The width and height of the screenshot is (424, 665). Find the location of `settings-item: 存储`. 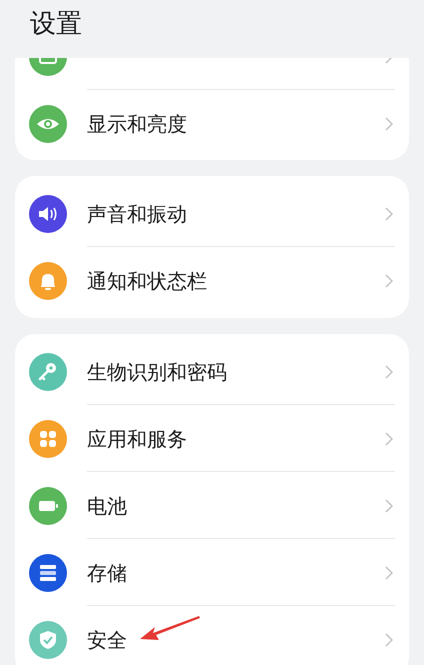

settings-item: 存储 is located at coordinates (212, 572).